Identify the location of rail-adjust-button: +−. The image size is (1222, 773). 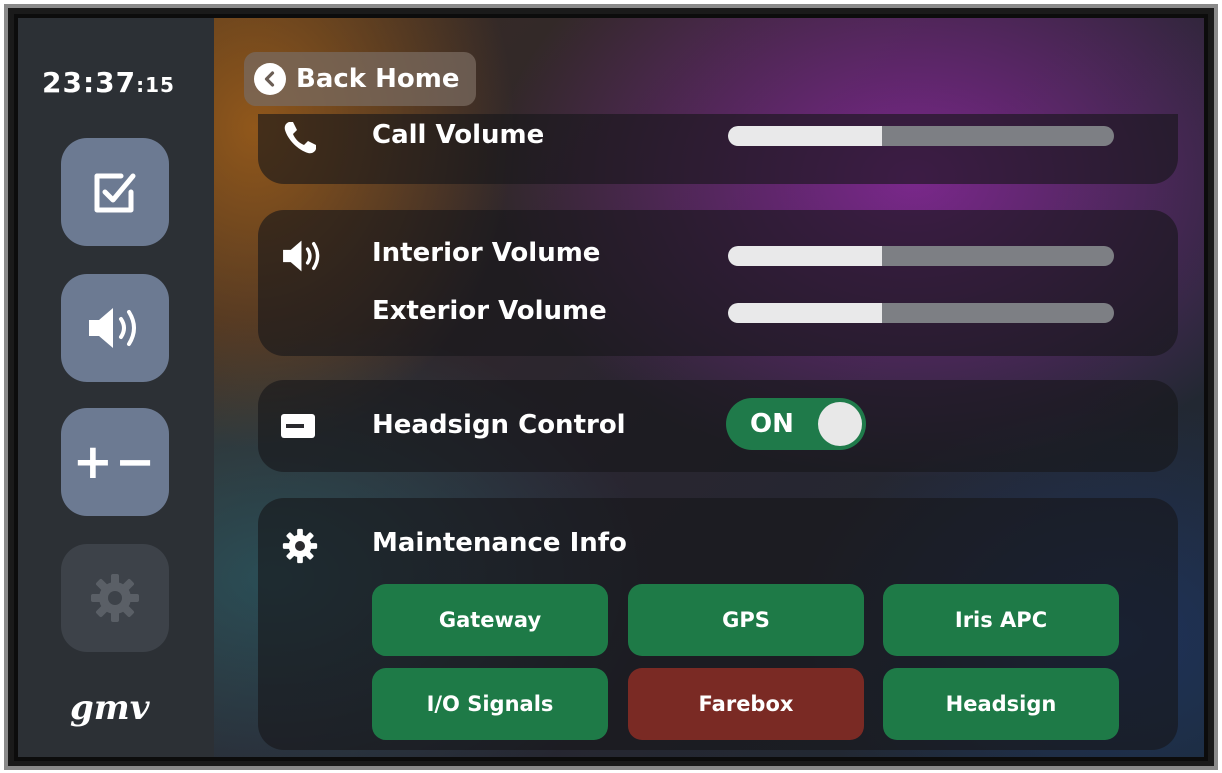
(115, 462).